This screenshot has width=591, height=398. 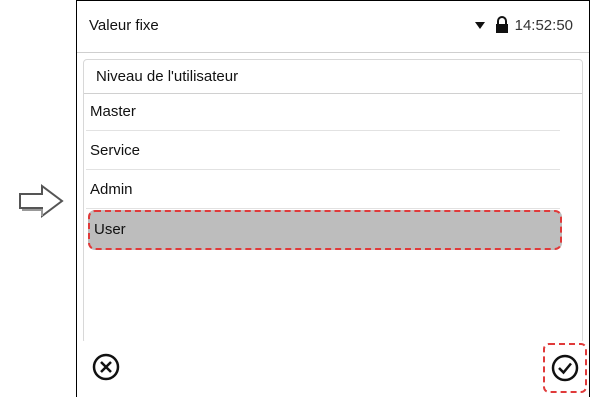 What do you see at coordinates (323, 111) in the screenshot?
I see `list-item-master: Master` at bounding box center [323, 111].